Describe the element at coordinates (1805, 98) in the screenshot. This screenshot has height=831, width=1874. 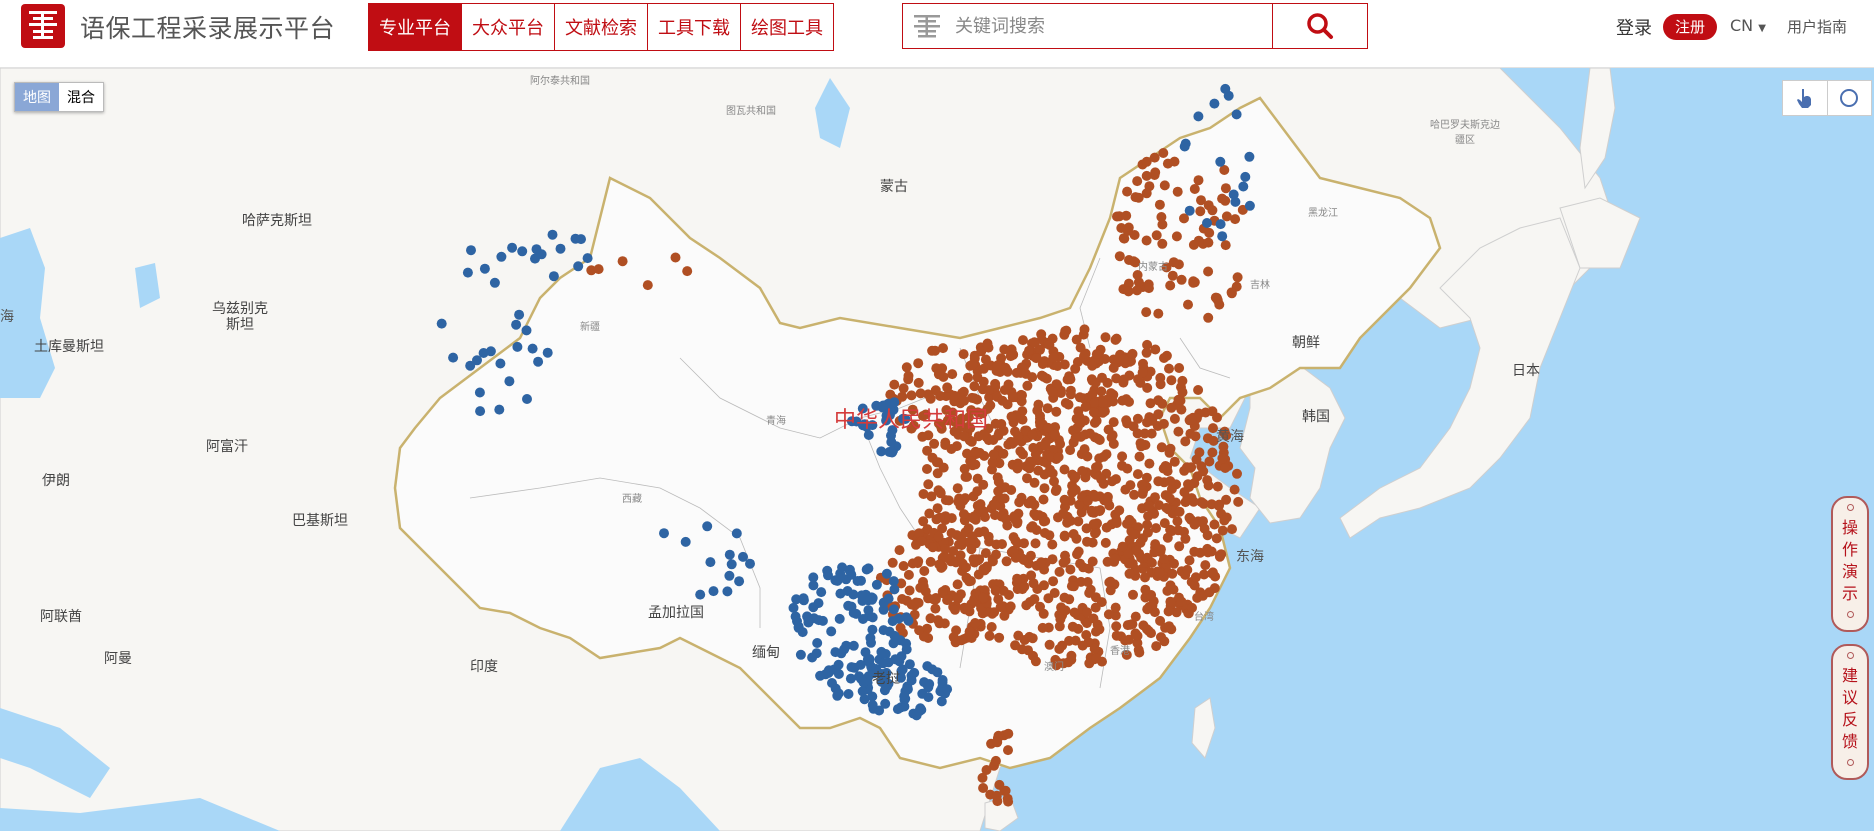
I see `pan-tool` at that location.